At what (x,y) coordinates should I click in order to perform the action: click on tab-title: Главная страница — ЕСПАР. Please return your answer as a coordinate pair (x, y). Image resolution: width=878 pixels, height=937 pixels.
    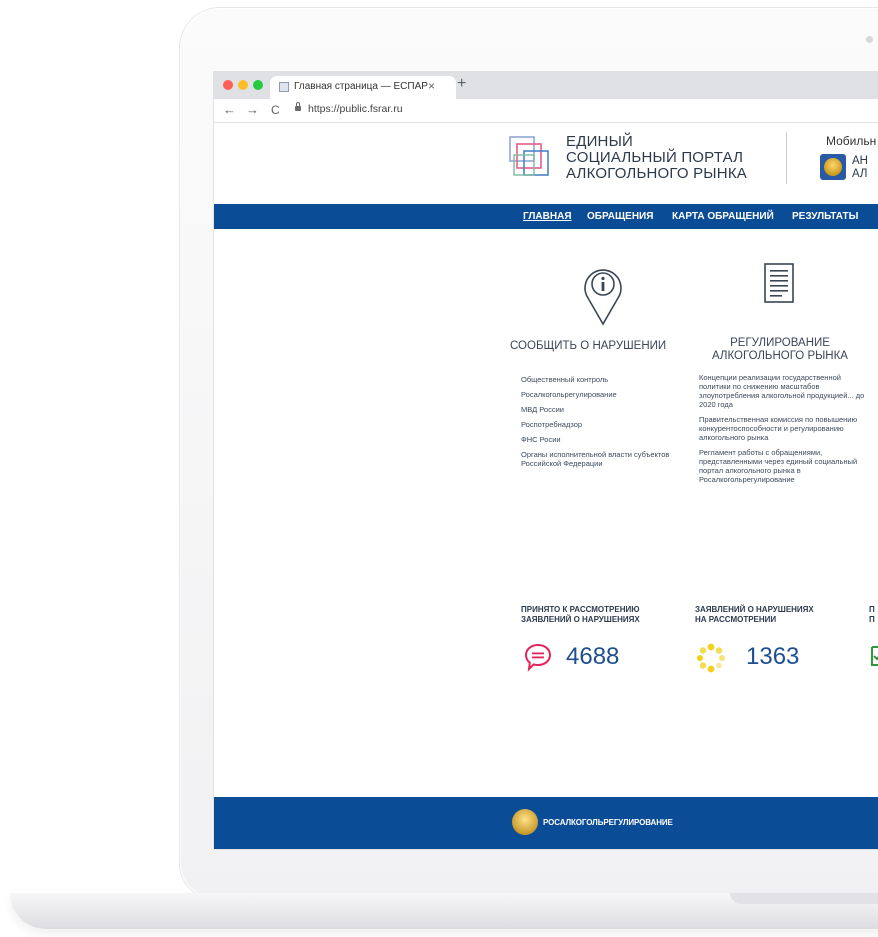
    Looking at the image, I should click on (361, 86).